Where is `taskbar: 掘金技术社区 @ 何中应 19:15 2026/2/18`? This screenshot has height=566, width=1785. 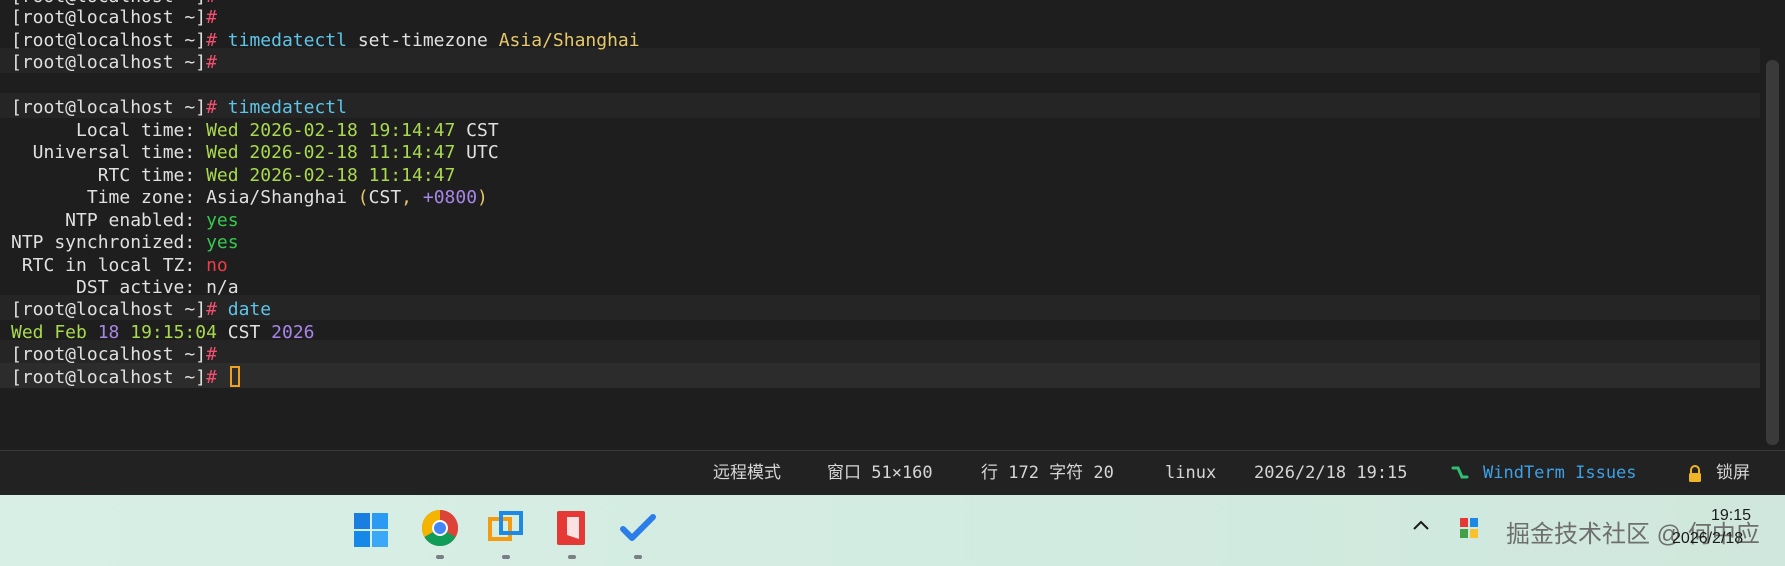 taskbar: 掘金技术社区 @ 何中应 19:15 2026/2/18 is located at coordinates (892, 530).